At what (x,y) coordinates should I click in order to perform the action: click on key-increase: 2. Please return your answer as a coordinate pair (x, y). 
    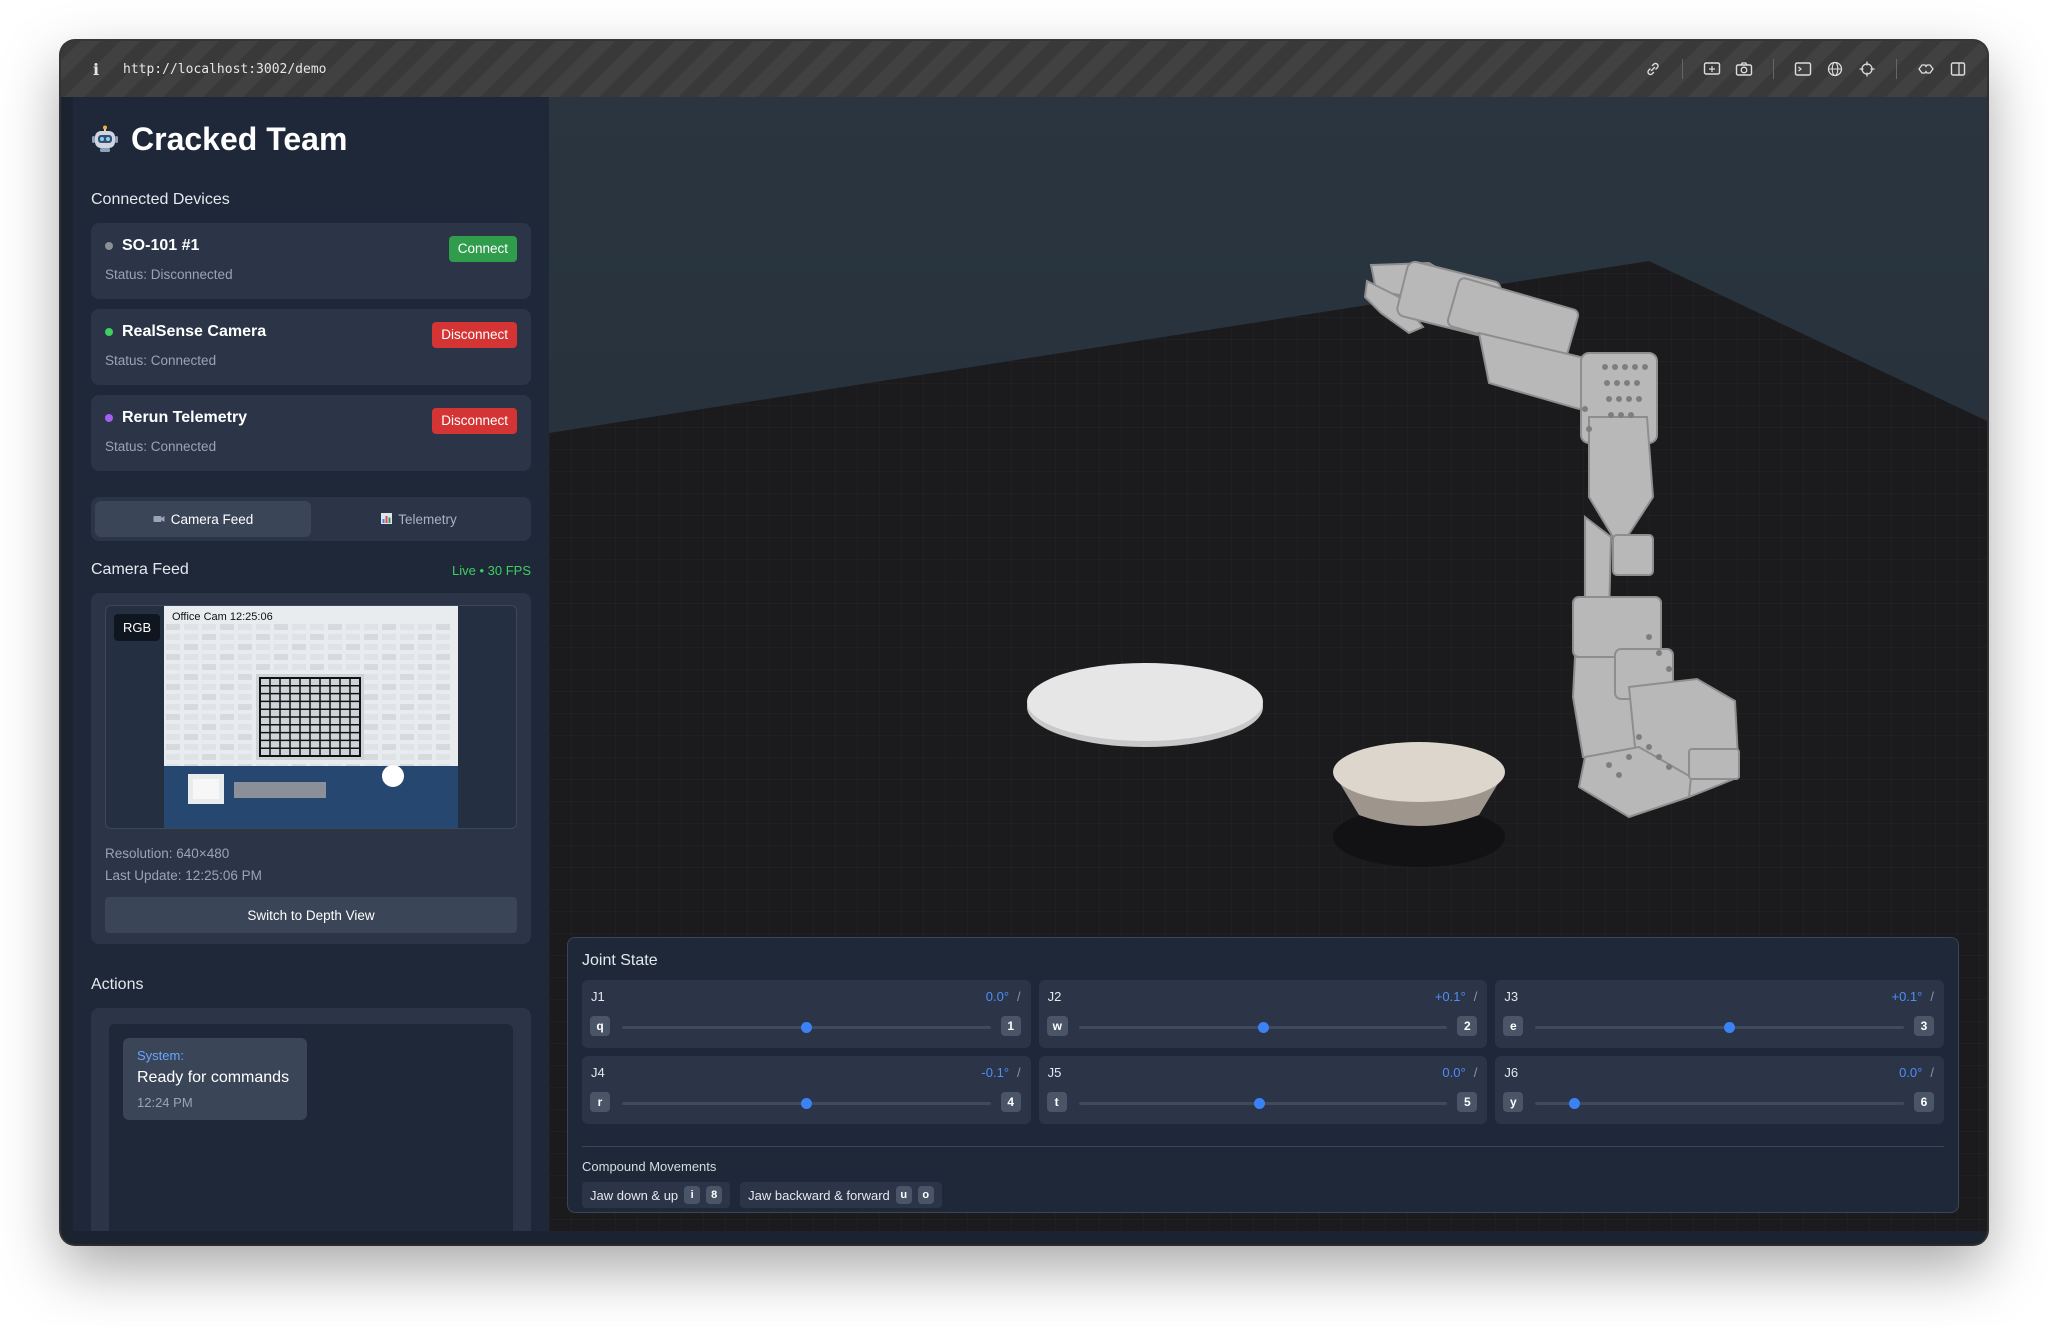
    Looking at the image, I should click on (1467, 1026).